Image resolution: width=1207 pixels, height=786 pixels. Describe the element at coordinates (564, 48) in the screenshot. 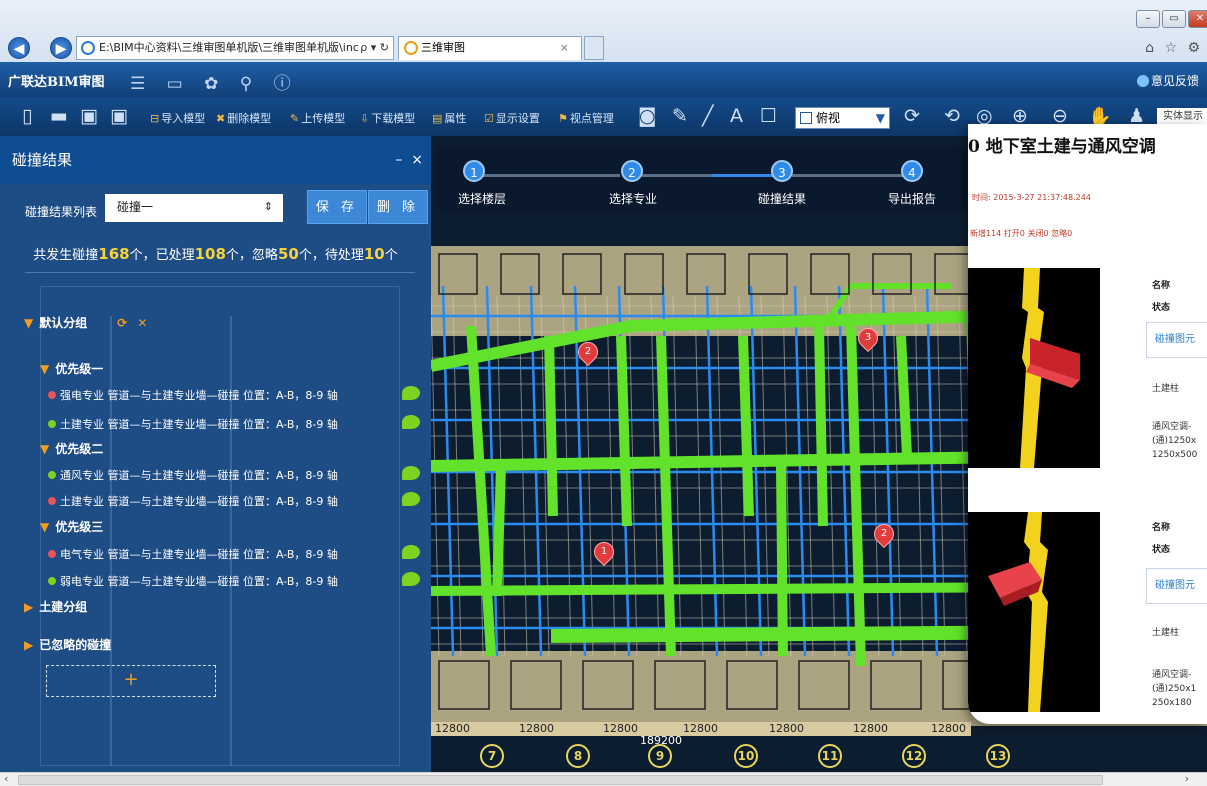

I see `tab-close-icon: ×` at that location.